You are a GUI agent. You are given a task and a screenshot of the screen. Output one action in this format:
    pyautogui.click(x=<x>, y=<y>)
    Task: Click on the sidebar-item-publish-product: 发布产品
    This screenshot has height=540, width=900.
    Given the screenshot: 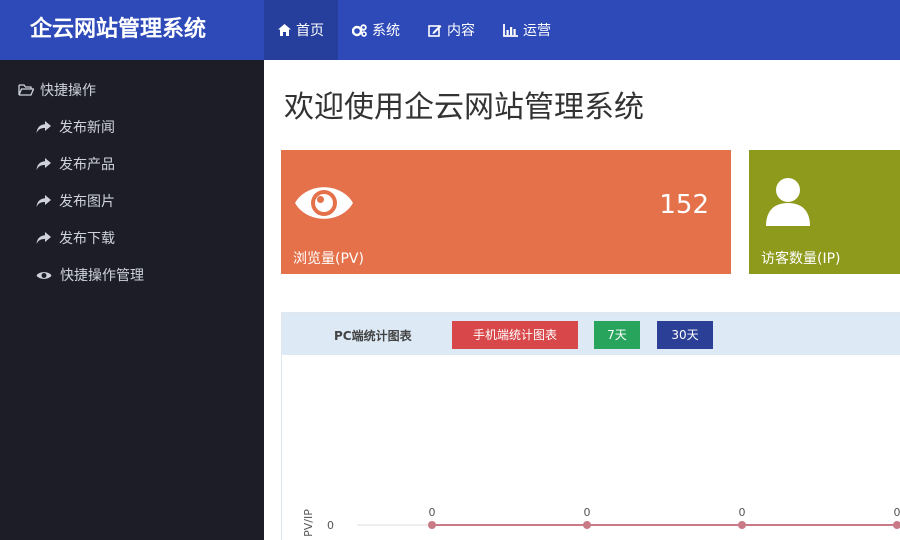 What is the action you would take?
    pyautogui.click(x=75, y=164)
    